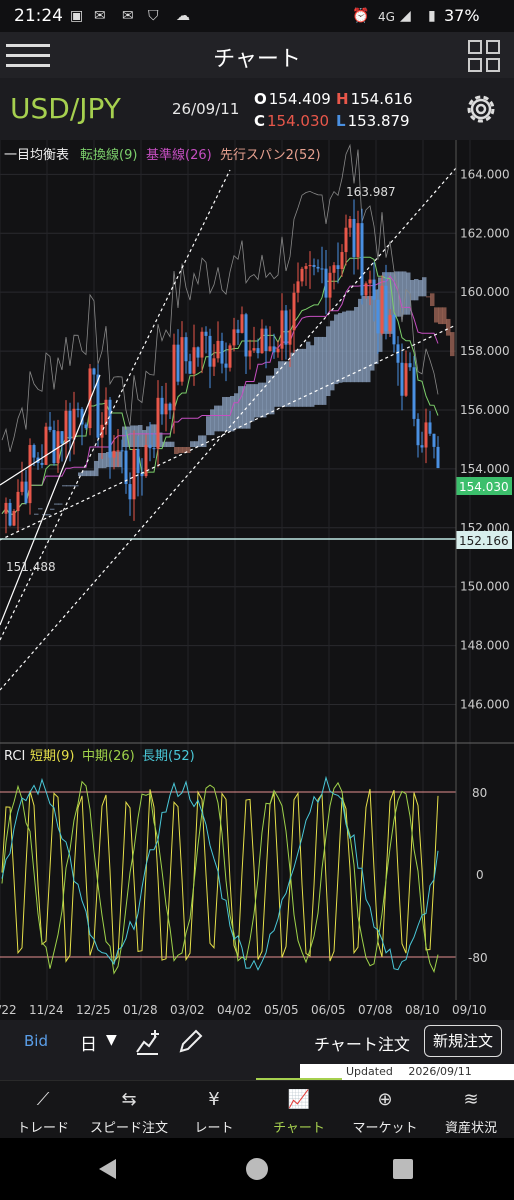 Image resolution: width=514 pixels, height=1200 pixels. What do you see at coordinates (299, 1128) in the screenshot?
I see `nav-chart-label: チャート` at bounding box center [299, 1128].